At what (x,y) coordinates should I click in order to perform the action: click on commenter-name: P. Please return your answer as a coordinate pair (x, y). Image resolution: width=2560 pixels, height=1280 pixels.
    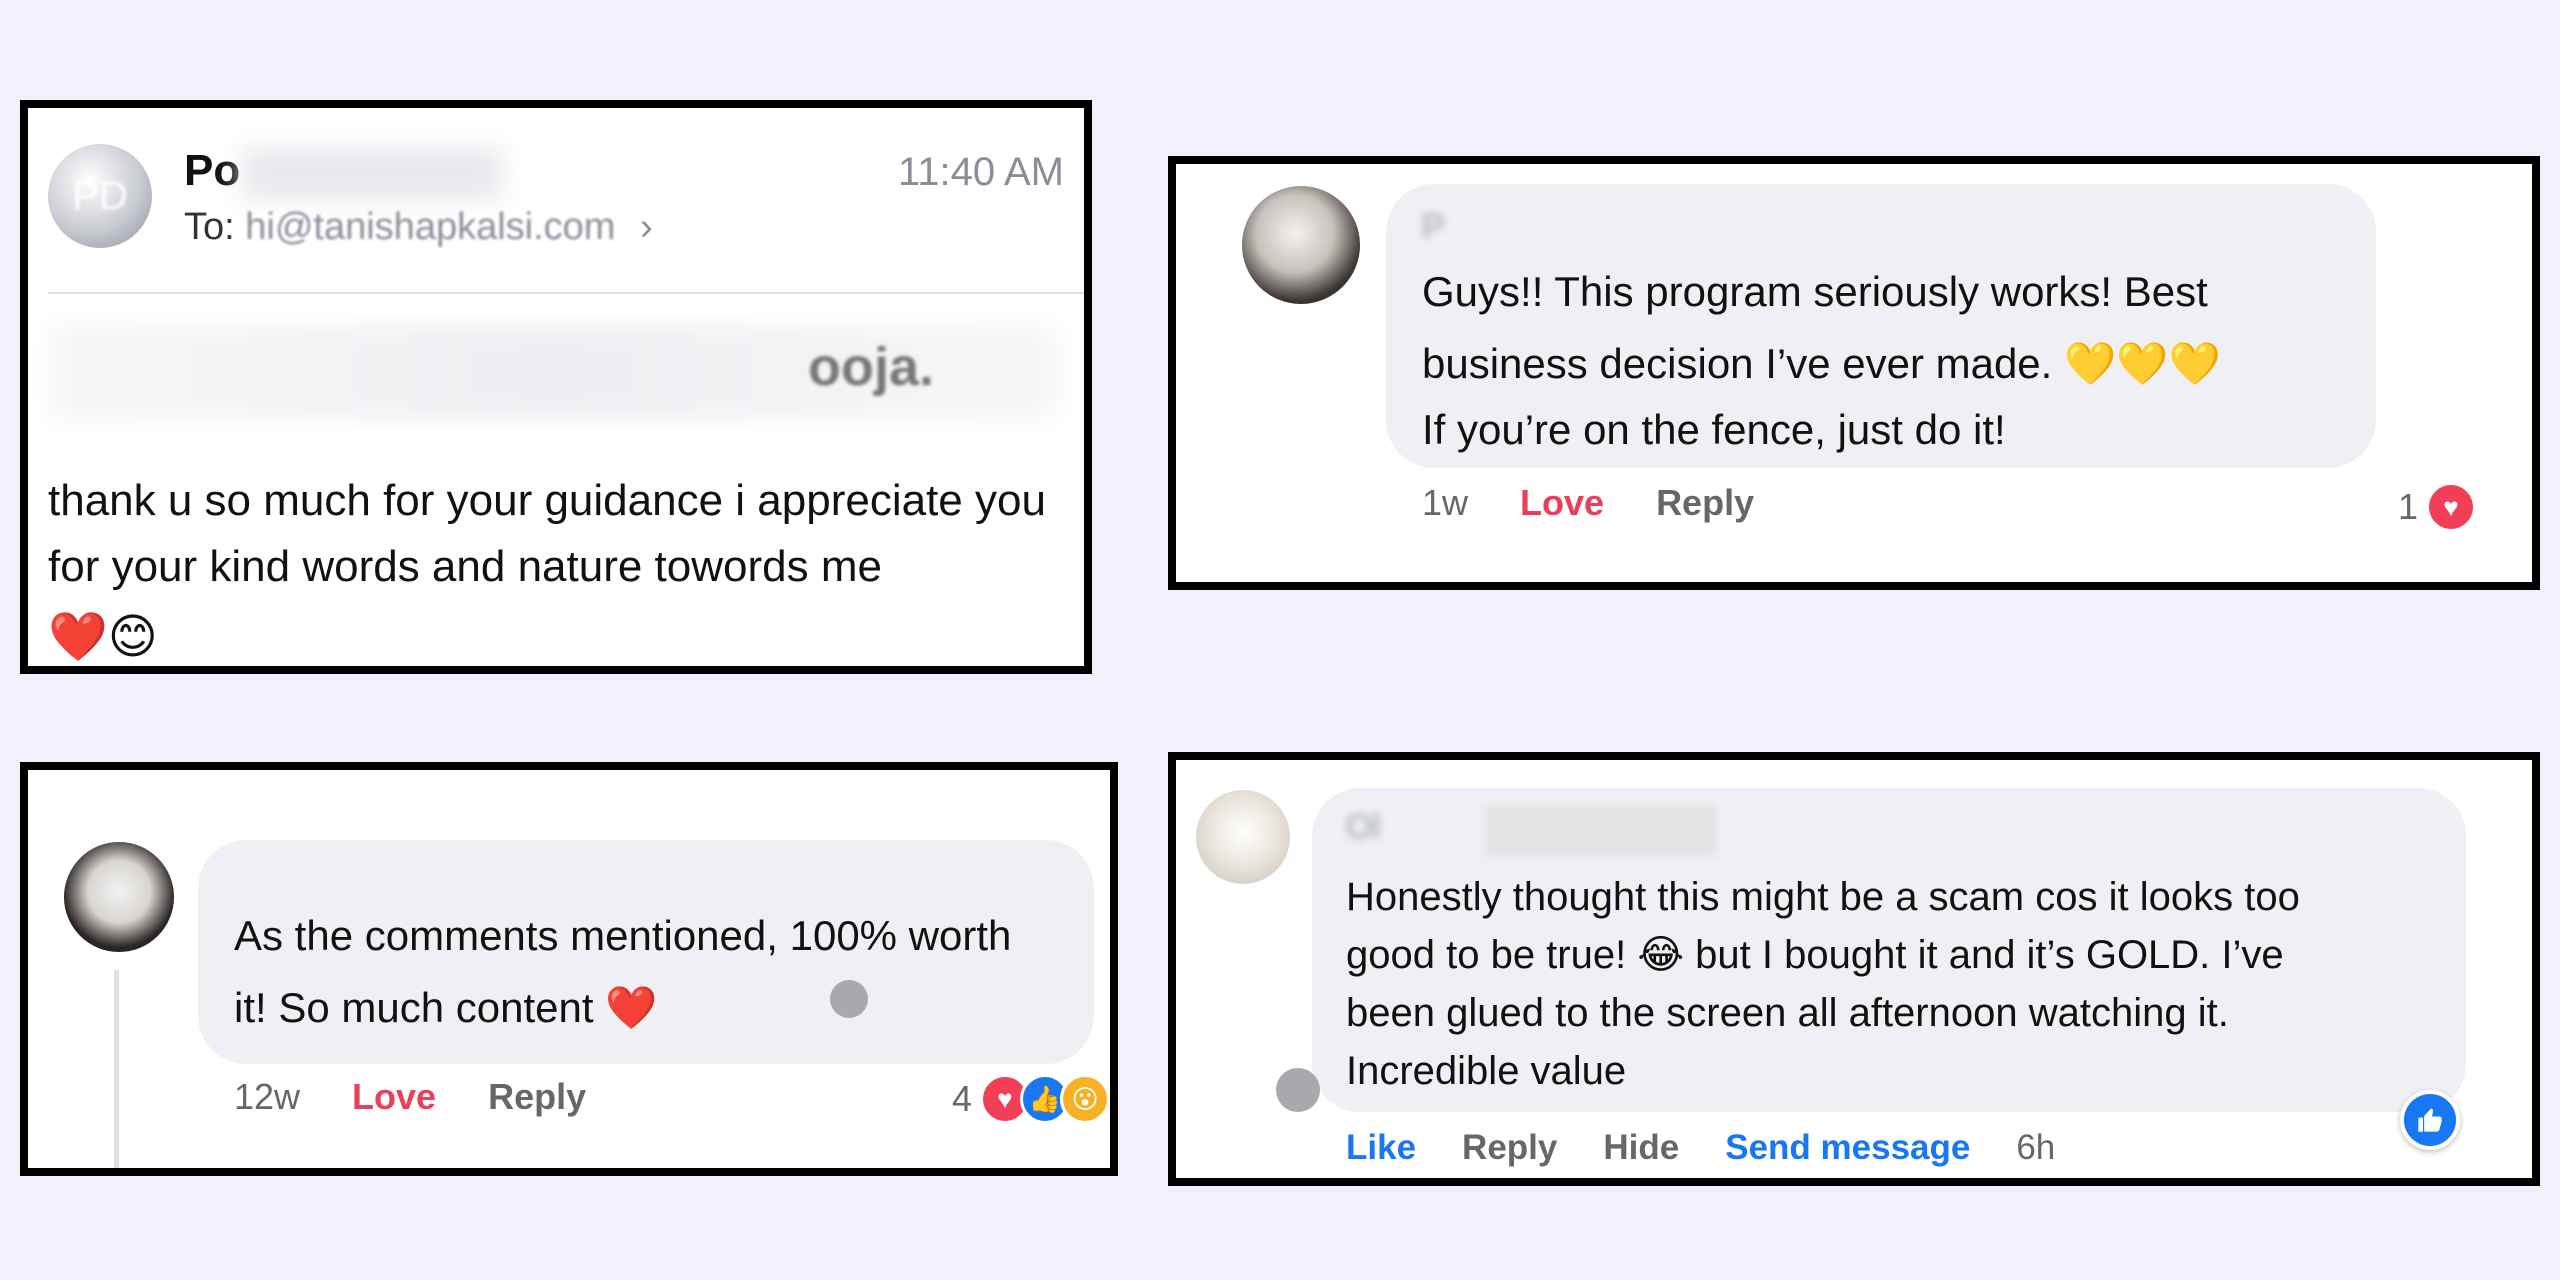
    Looking at the image, I should click on (1433, 227).